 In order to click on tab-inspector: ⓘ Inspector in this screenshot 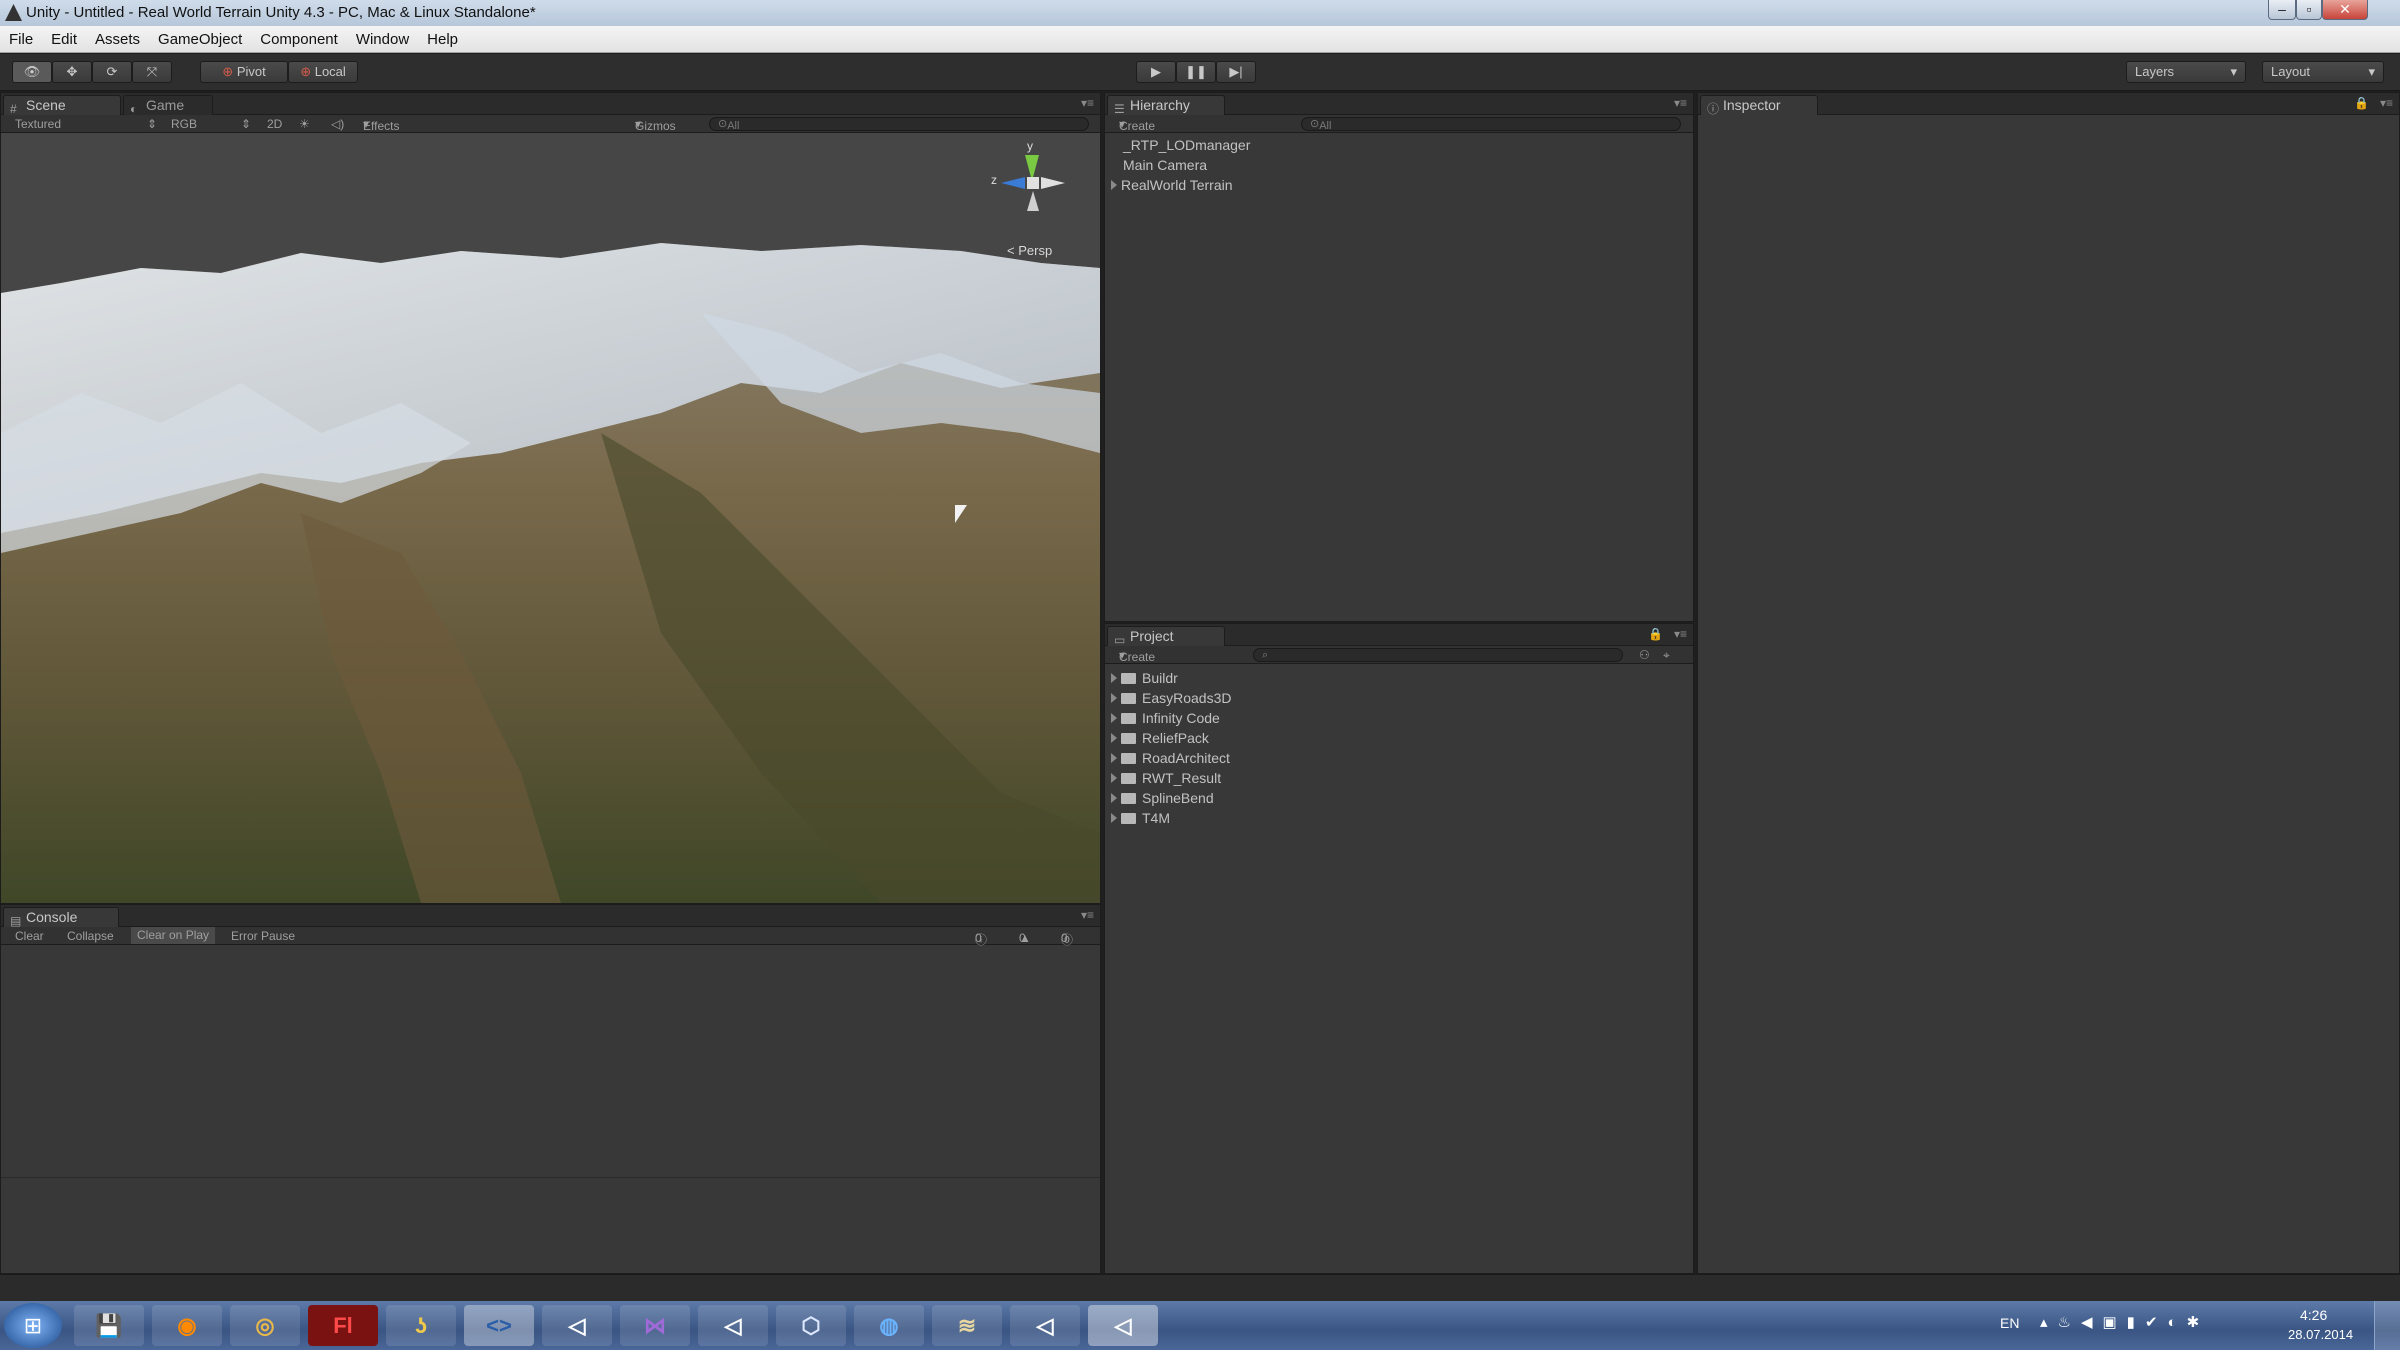, I will do `click(1759, 105)`.